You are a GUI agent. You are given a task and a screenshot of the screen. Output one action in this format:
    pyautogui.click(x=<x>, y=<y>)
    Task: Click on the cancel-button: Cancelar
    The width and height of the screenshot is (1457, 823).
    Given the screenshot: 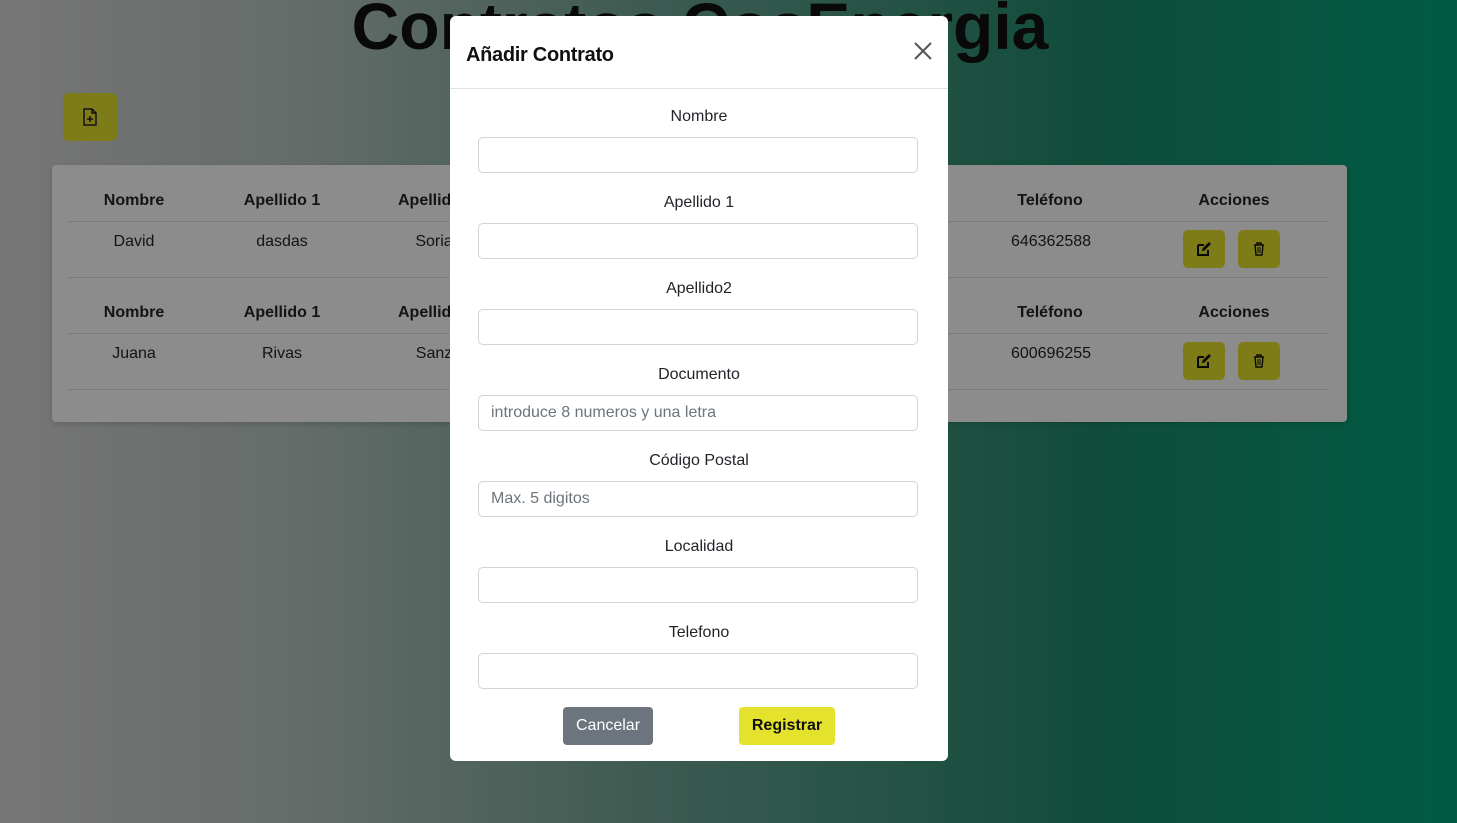 What is the action you would take?
    pyautogui.click(x=608, y=726)
    